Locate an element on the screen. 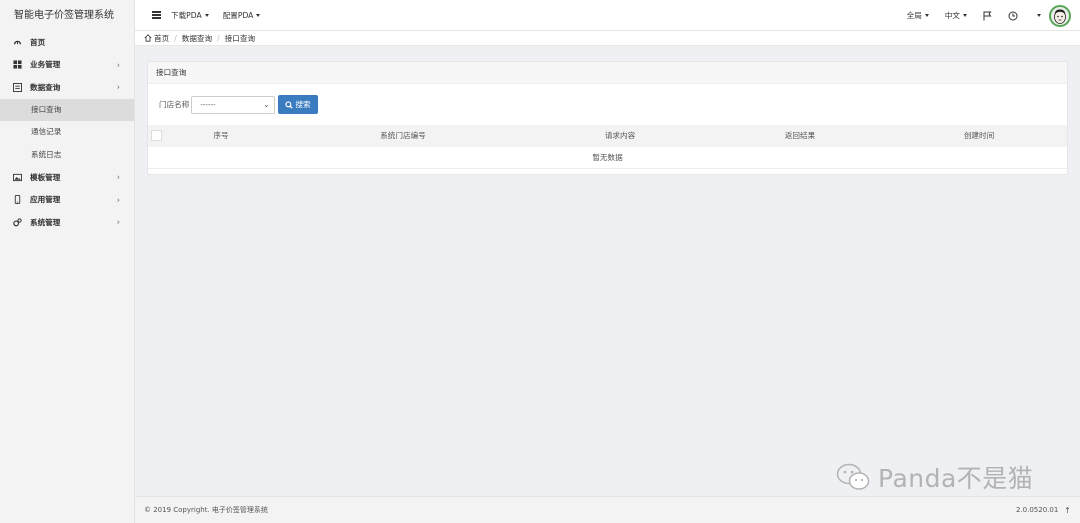  table-header: 序号 系统门店编号 请求内容 返回结果 创建时间 is located at coordinates (607, 136).